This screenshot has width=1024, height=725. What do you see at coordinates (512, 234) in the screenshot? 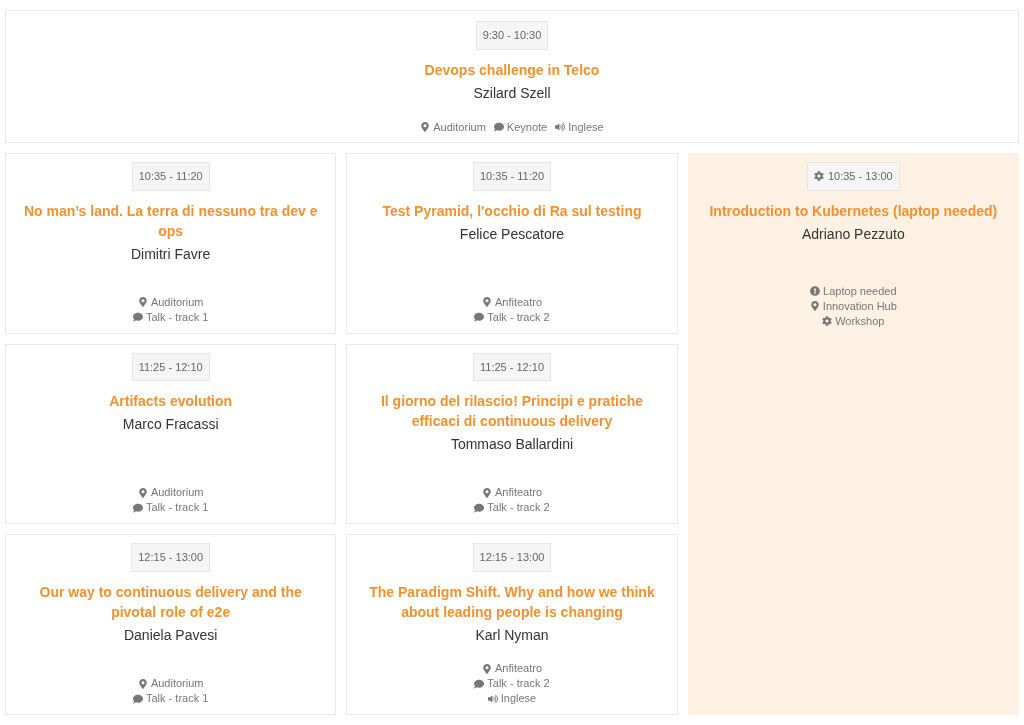
I see `speaker-name: Felice Pescatore` at bounding box center [512, 234].